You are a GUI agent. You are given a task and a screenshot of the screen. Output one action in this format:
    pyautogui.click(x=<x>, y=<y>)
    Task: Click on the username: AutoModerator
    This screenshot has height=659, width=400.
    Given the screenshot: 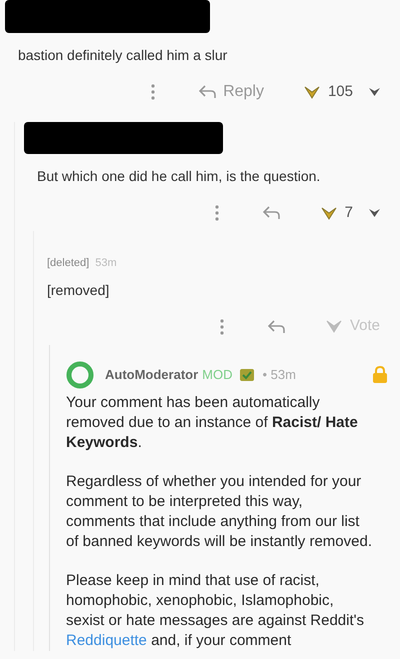 What is the action you would take?
    pyautogui.click(x=151, y=374)
    